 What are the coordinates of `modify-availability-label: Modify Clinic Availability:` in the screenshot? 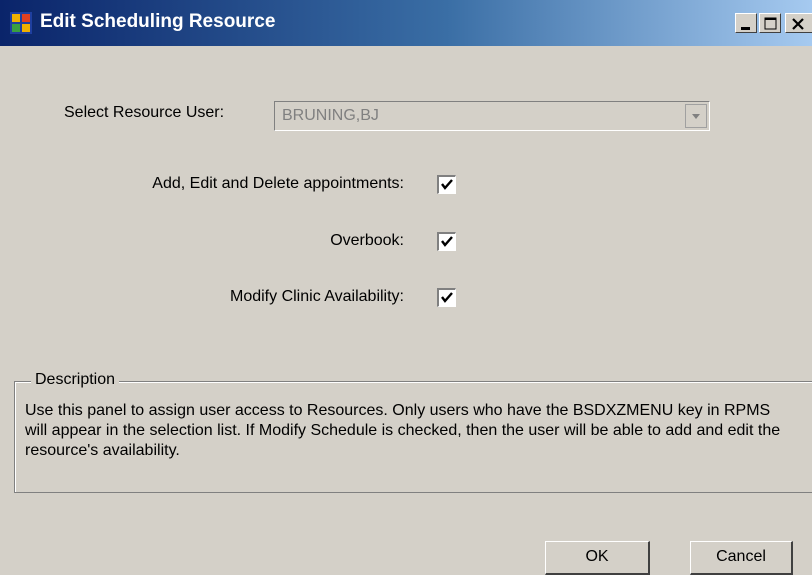 It's located at (317, 296).